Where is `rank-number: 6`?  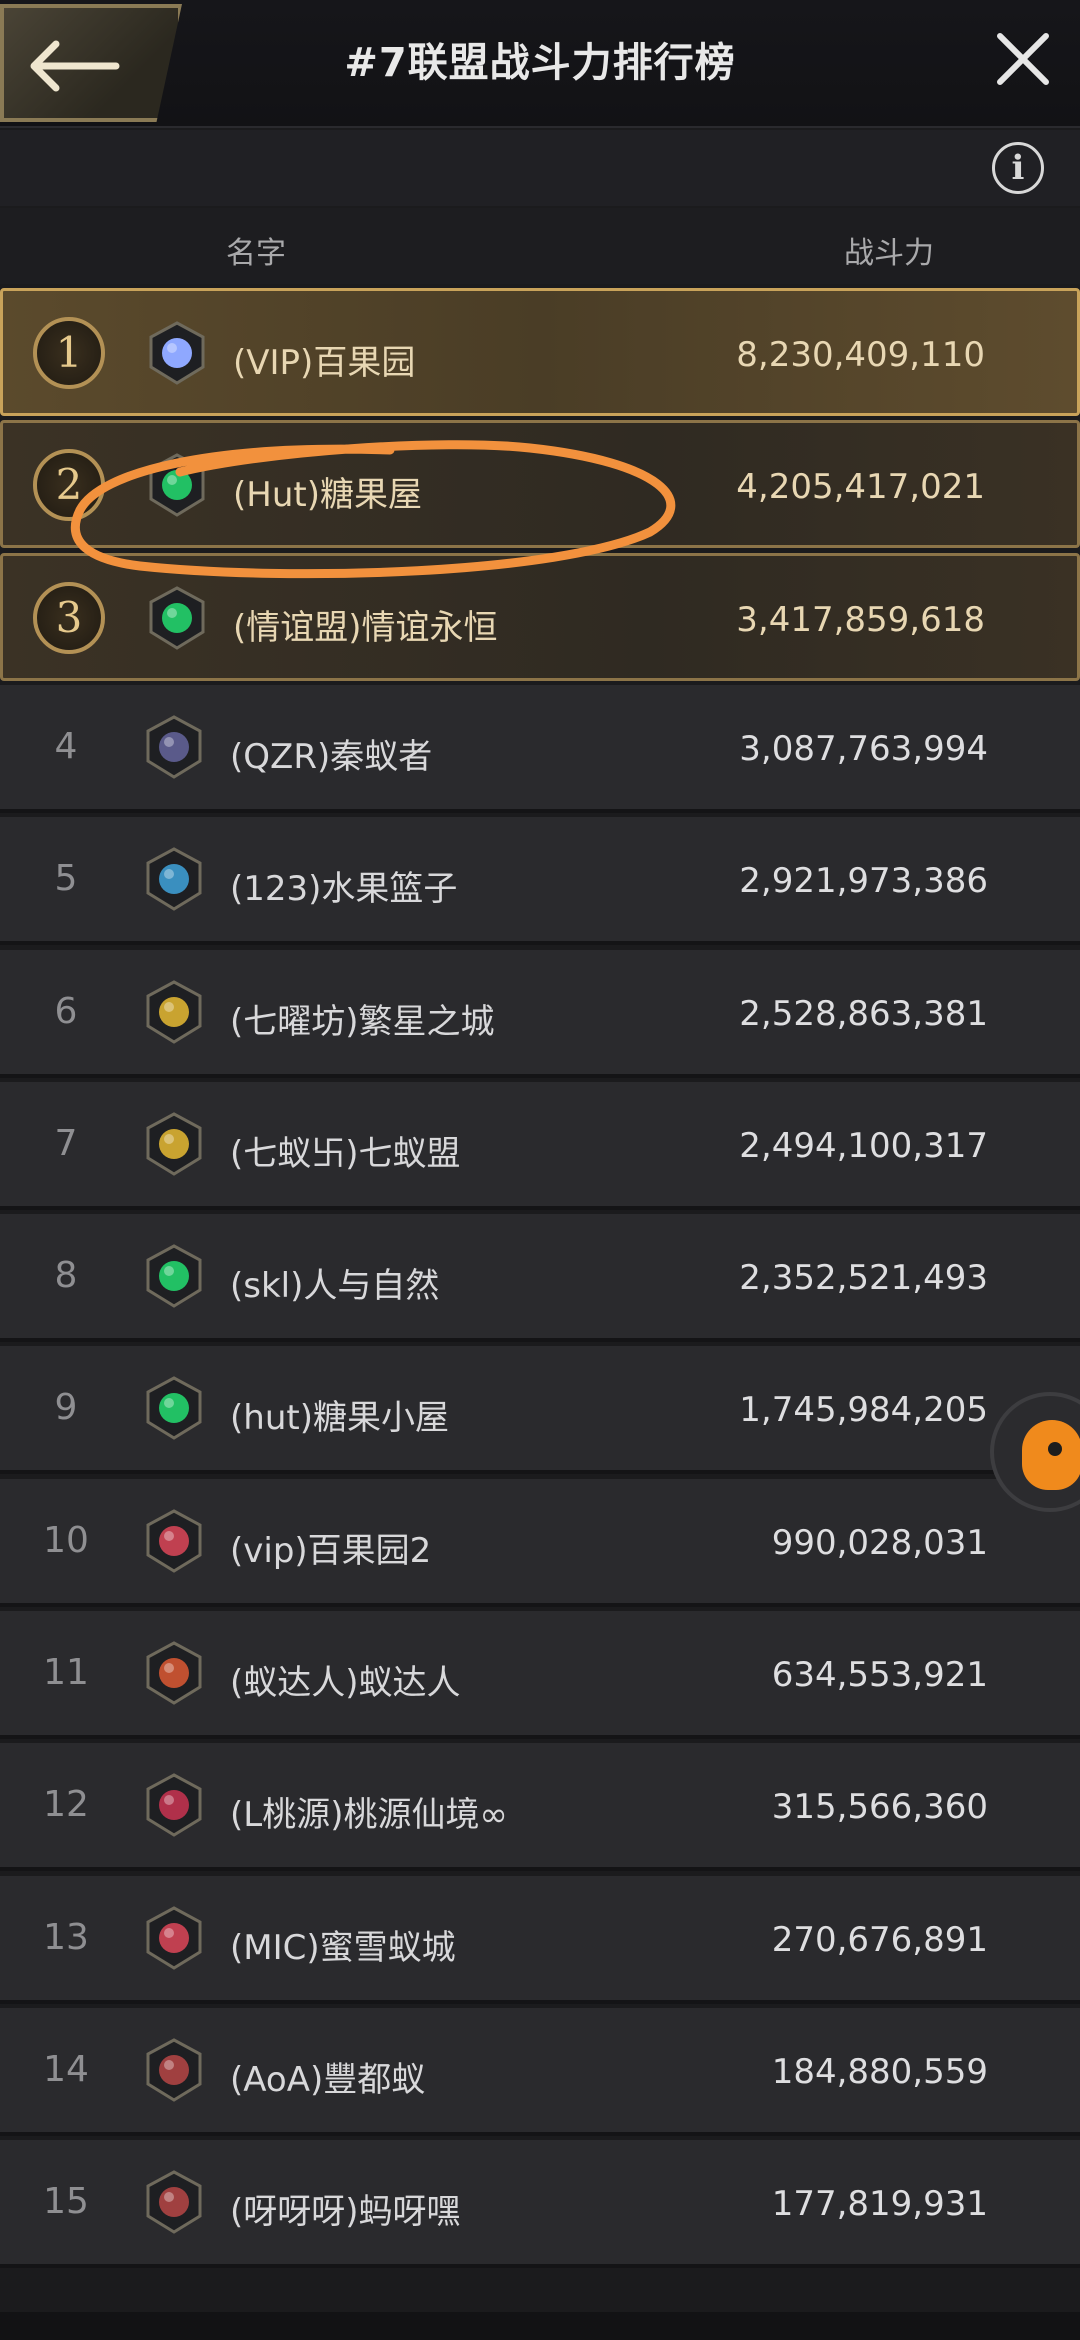
rank-number: 6 is located at coordinates (66, 1011).